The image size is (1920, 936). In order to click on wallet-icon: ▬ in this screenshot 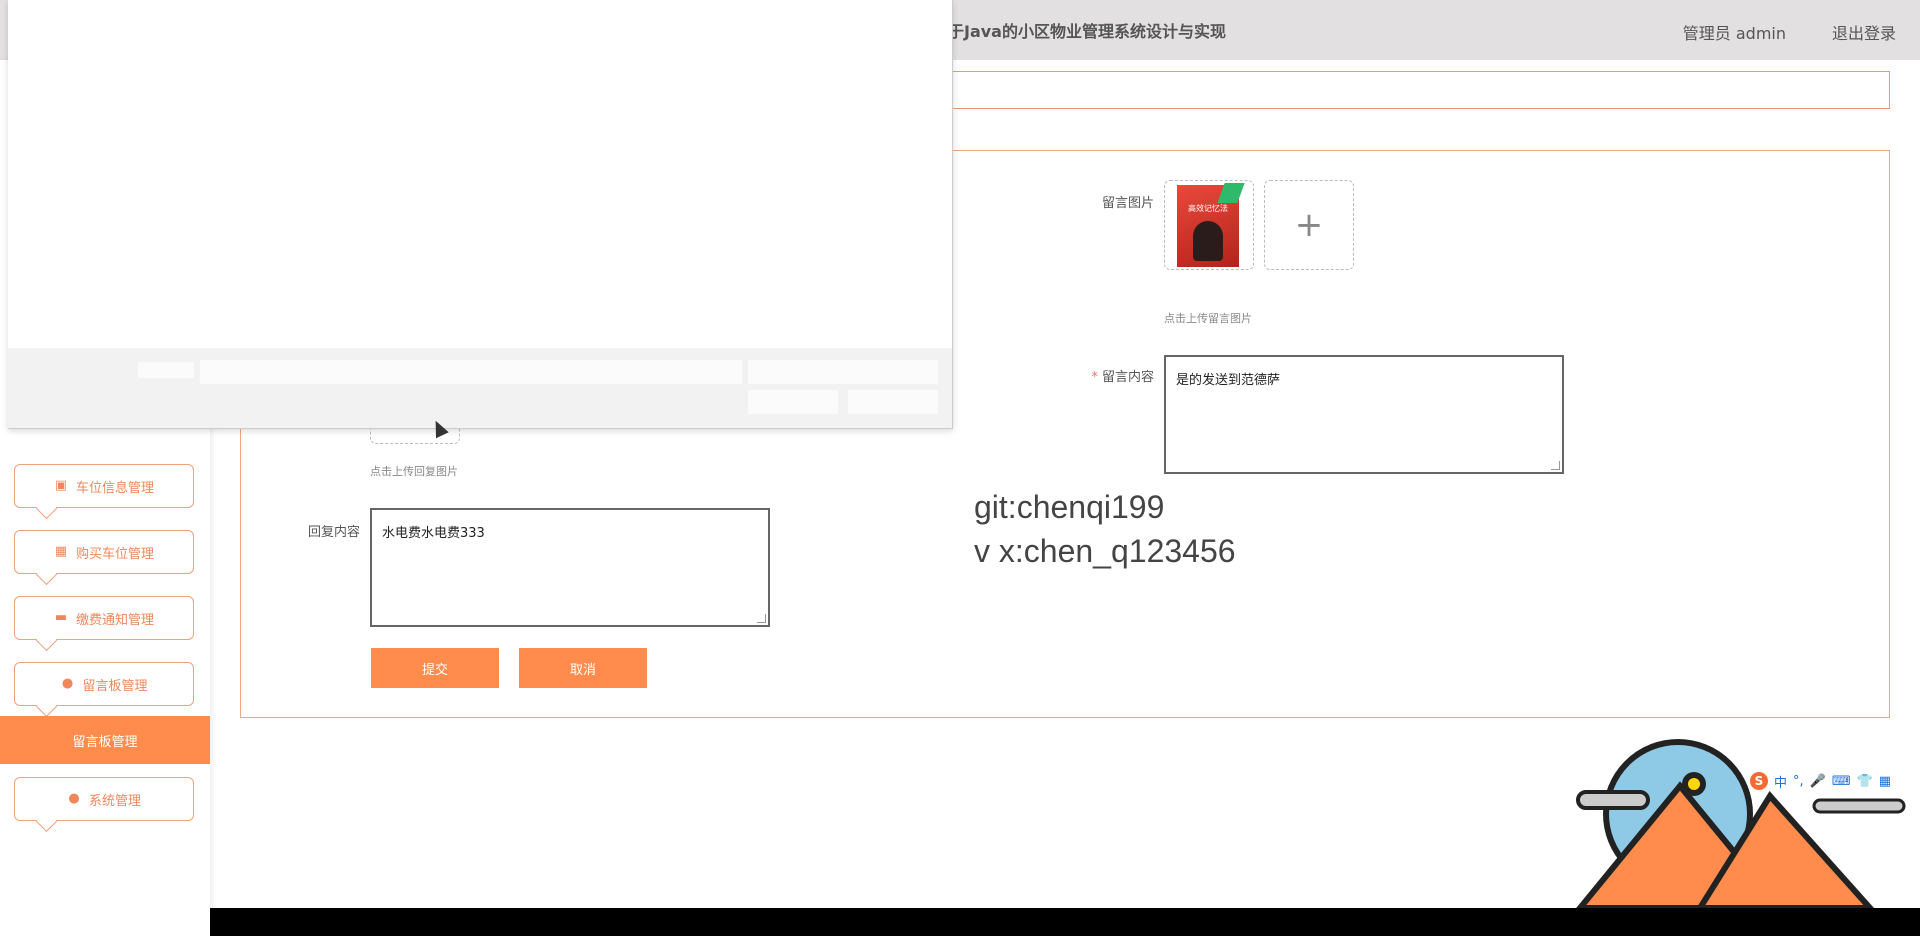, I will do `click(61, 617)`.